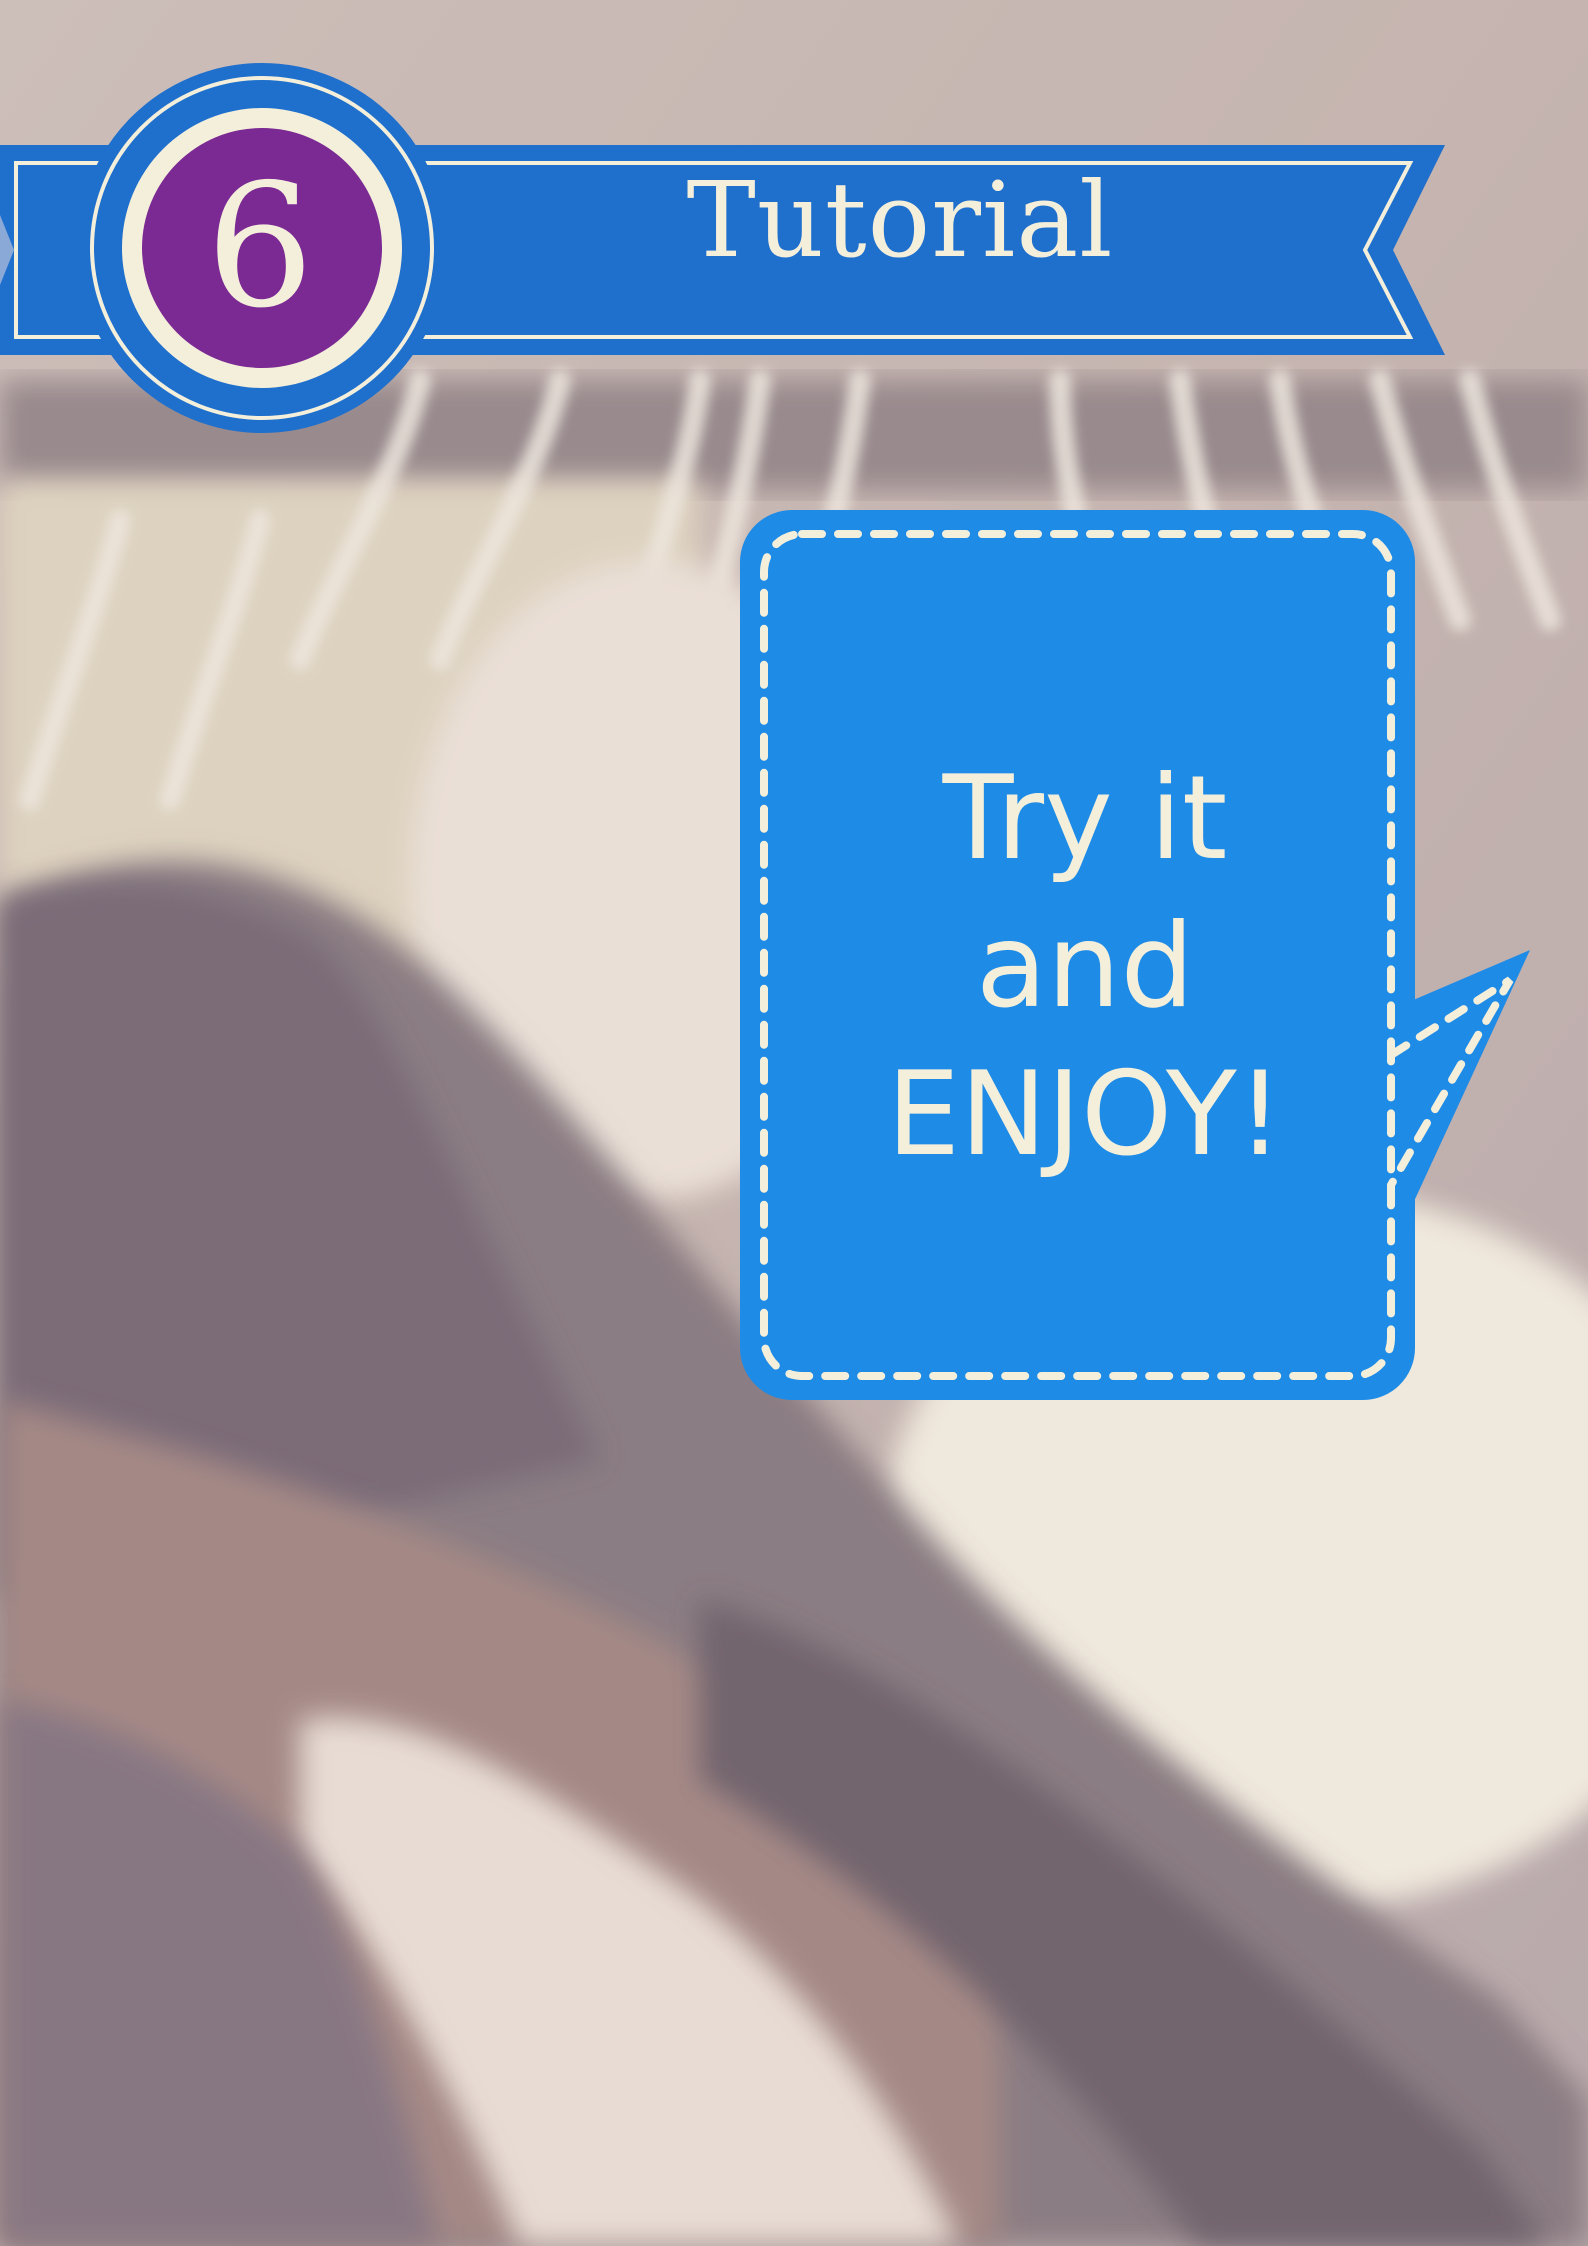 The image size is (1588, 2246). I want to click on bubble-message: Try it and ENJOY!, so click(1085, 967).